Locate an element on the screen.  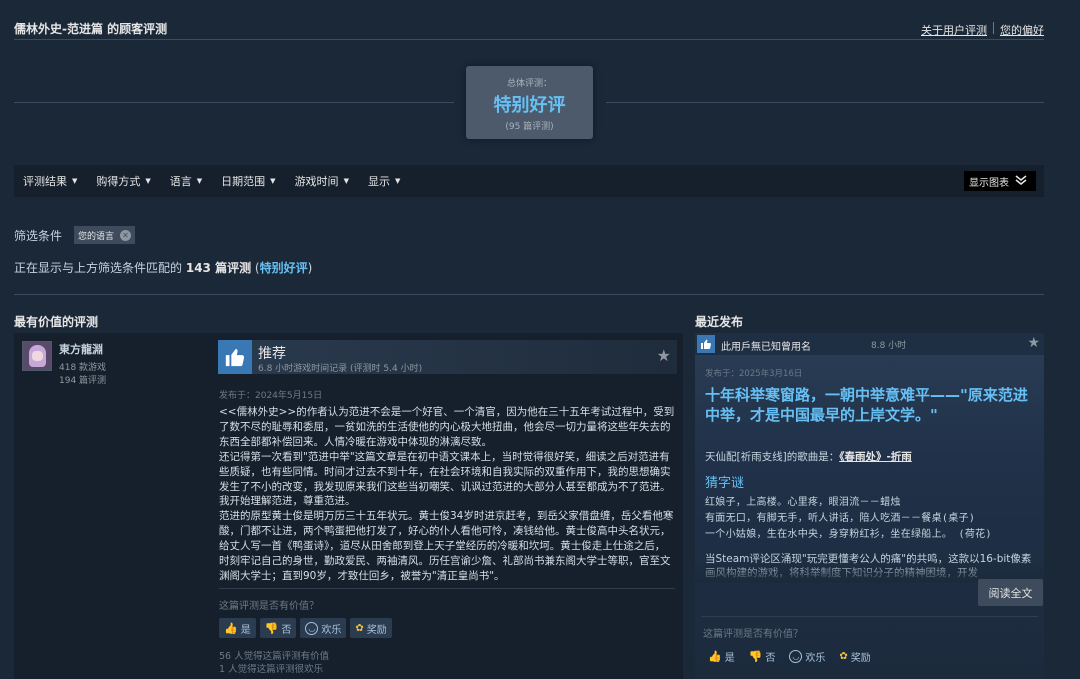
showing-count: 143 篇评测 is located at coordinates (218, 268).